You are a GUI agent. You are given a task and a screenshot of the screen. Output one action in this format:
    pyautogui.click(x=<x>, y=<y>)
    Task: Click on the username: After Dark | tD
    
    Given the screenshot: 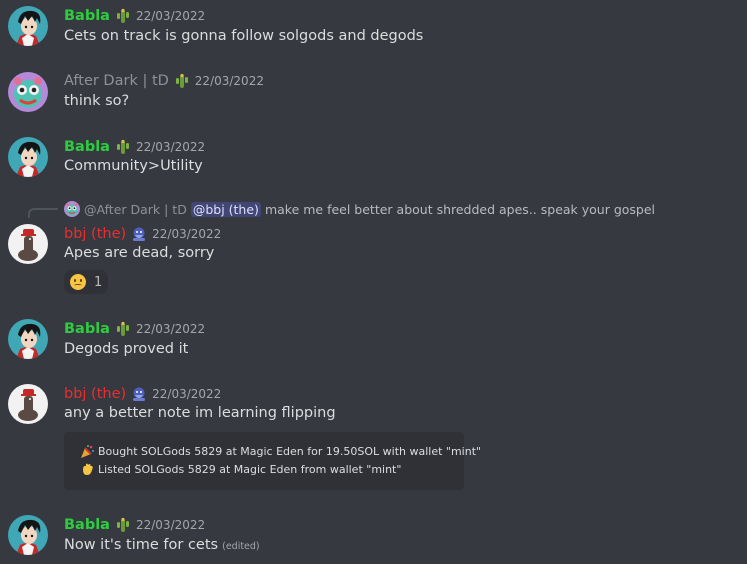 What is the action you would take?
    pyautogui.click(x=116, y=81)
    